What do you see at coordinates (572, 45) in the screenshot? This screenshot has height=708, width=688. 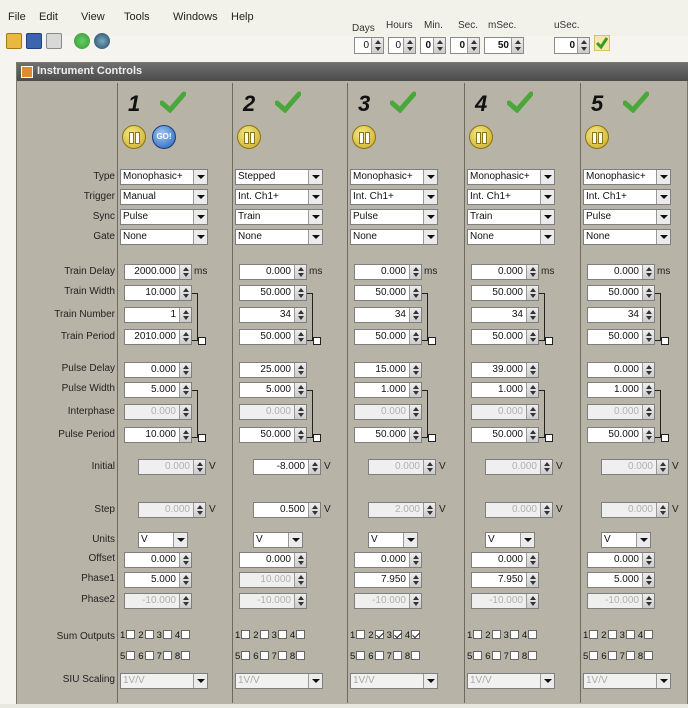 I see `usec-spinner: 0` at bounding box center [572, 45].